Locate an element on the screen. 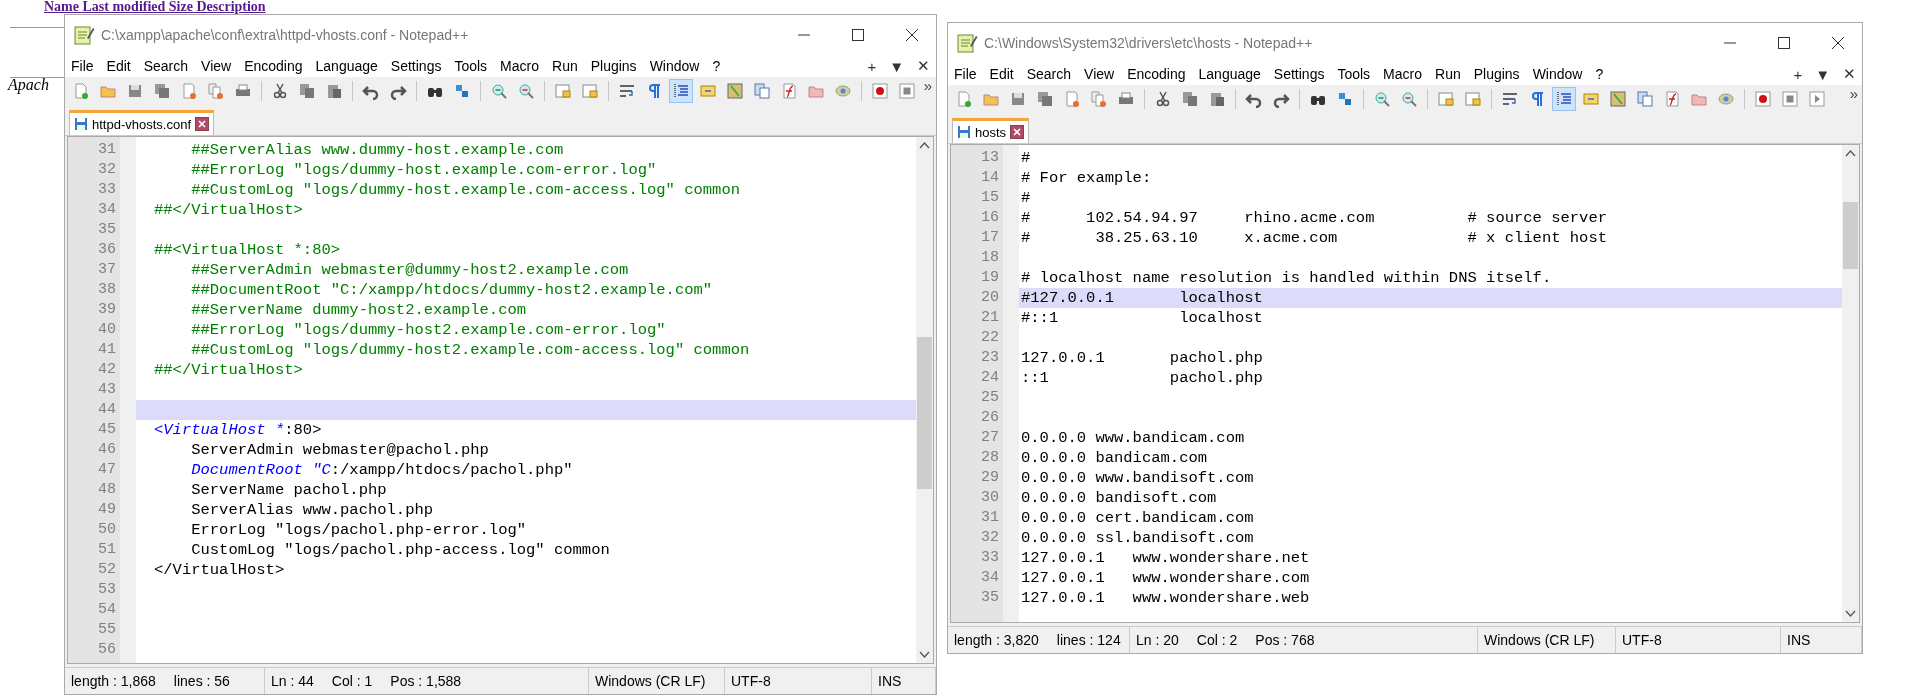 The height and width of the screenshot is (699, 1920). code-line: ##<VirtualHost *:80> is located at coordinates (247, 250).